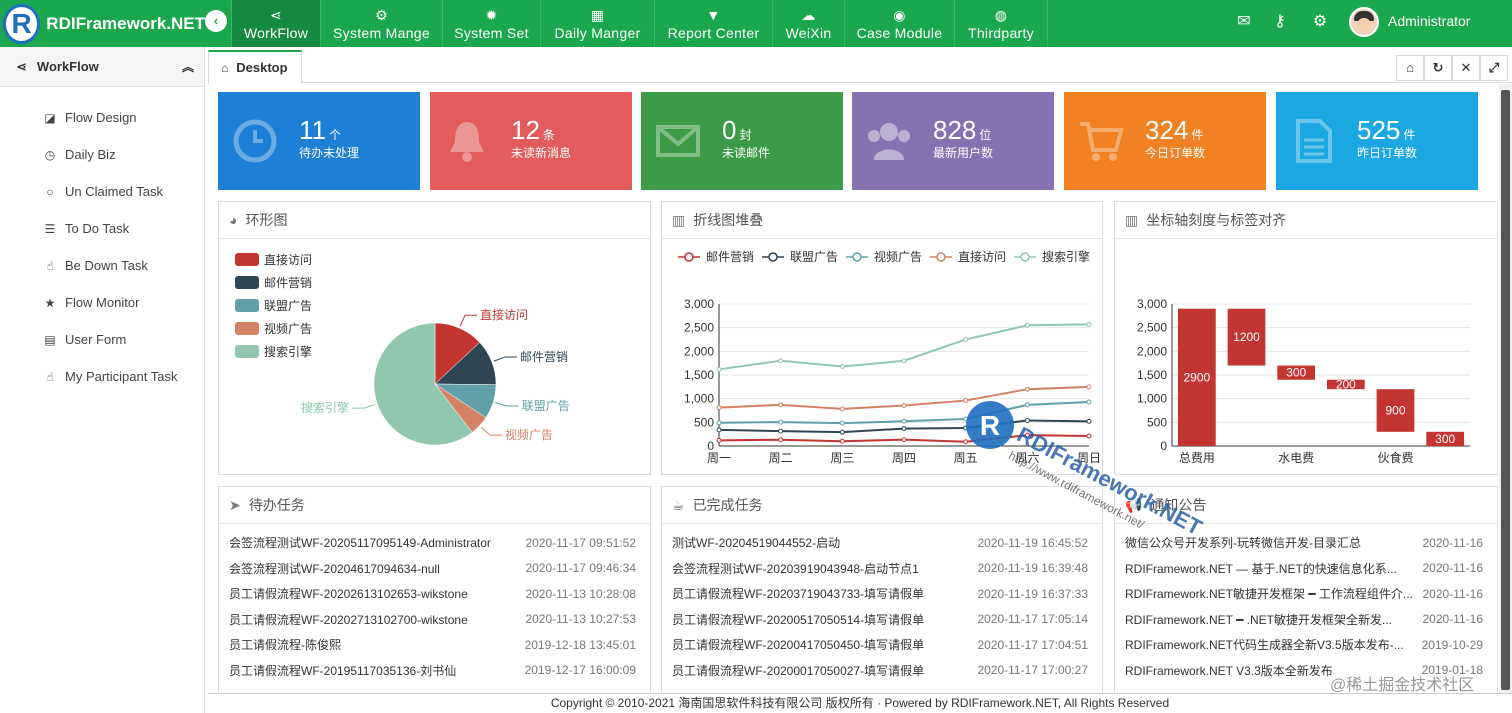 This screenshot has width=1512, height=713. Describe the element at coordinates (1032, 619) in the screenshot. I see `task-date: 2020-11-17 17:05:14` at that location.